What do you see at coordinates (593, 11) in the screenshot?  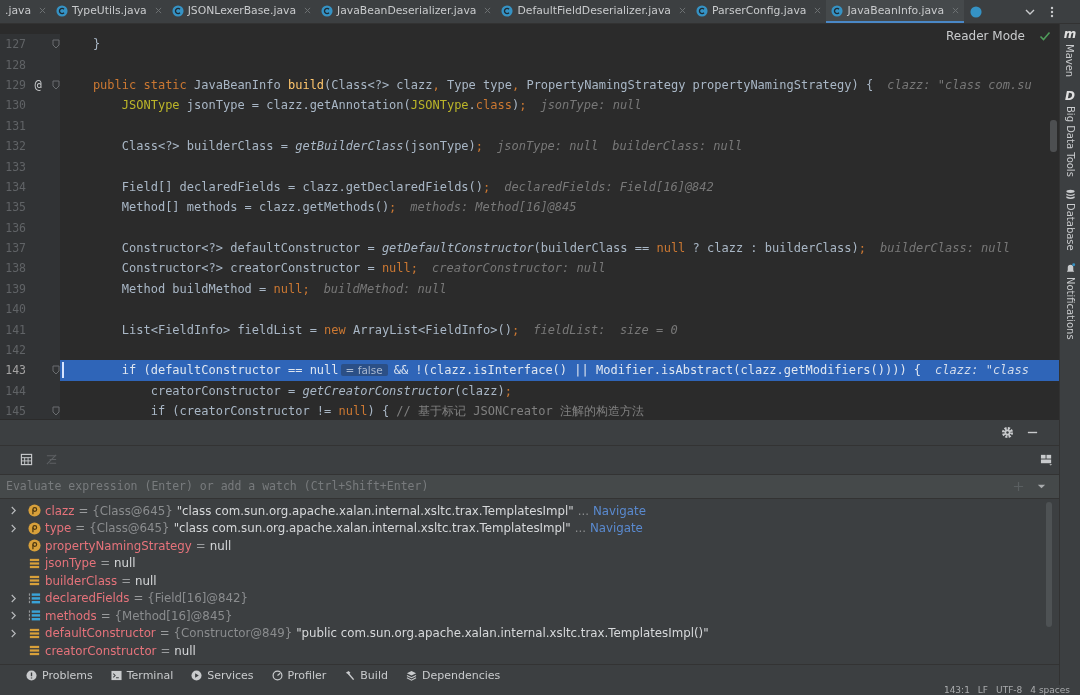 I see `editor-tab: DefaultFieldDeserializer.java` at bounding box center [593, 11].